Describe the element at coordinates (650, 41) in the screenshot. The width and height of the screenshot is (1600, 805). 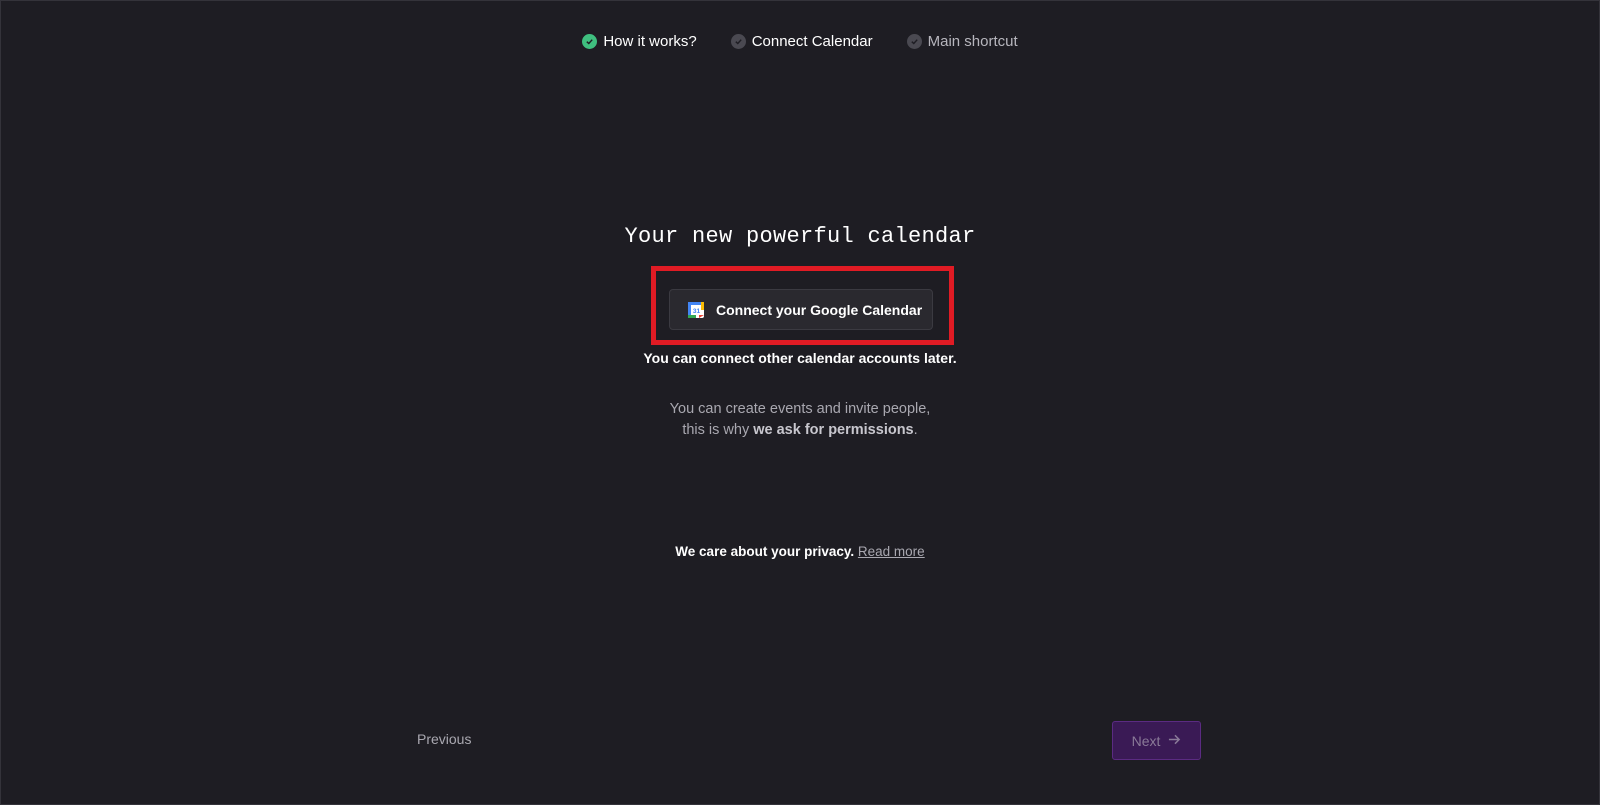
I see `step-label: How it works?` at that location.